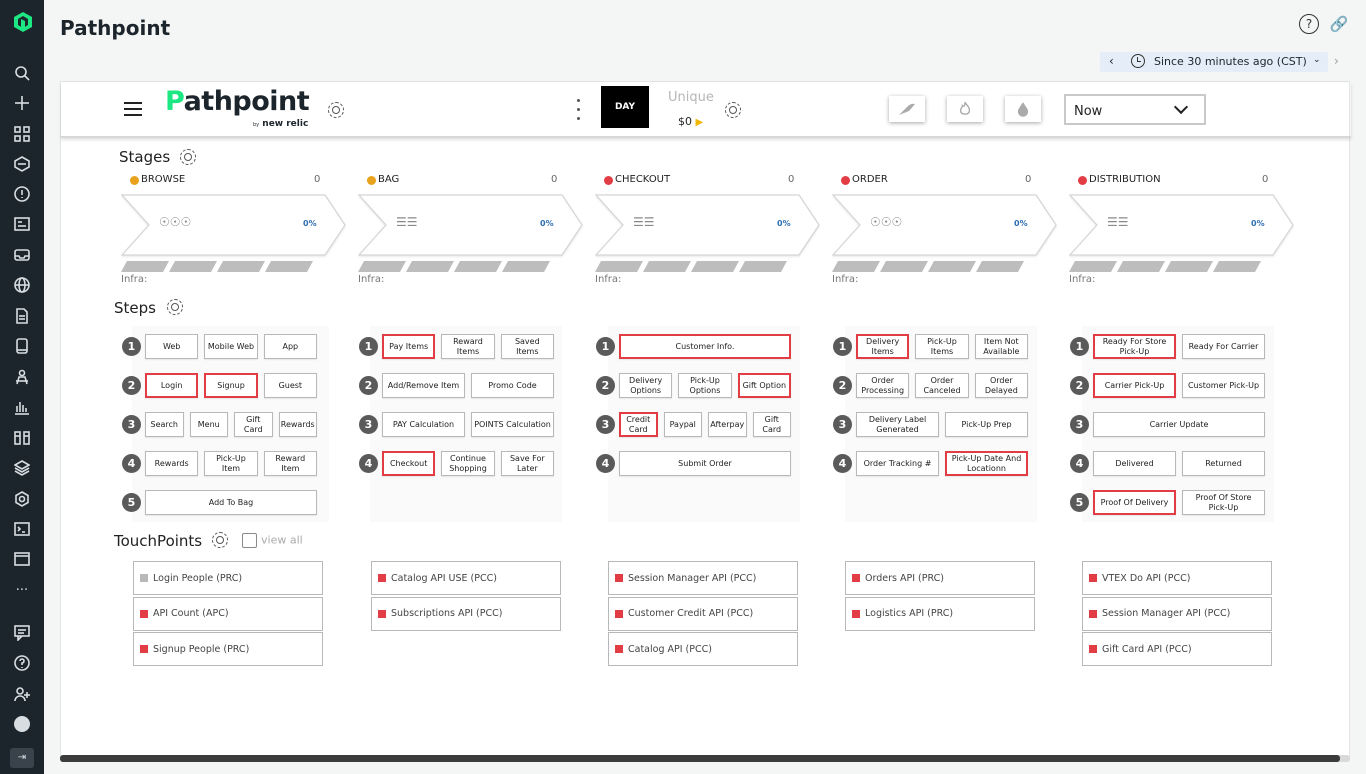 The width and height of the screenshot is (1366, 774). What do you see at coordinates (22, 377) in the screenshot?
I see `synthetics-icon` at bounding box center [22, 377].